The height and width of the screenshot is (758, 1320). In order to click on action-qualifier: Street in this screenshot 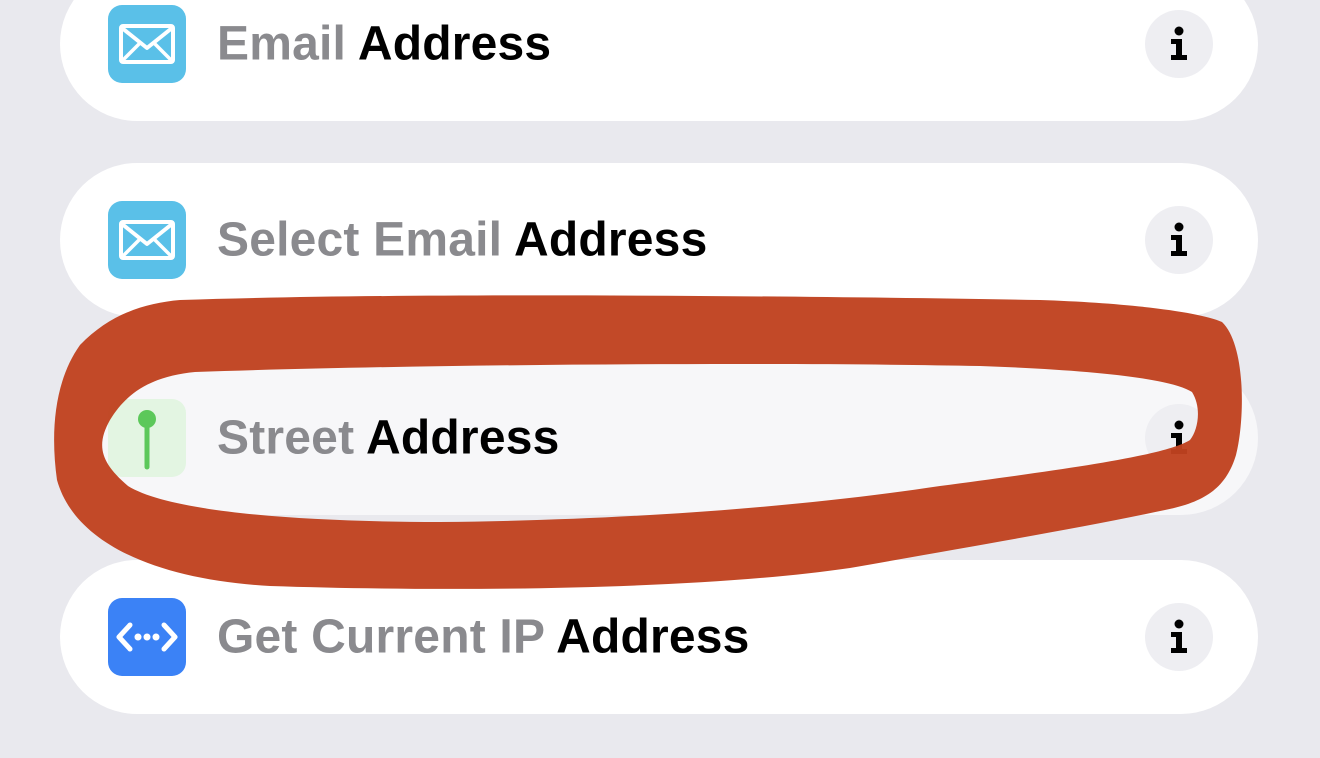, I will do `click(286, 438)`.